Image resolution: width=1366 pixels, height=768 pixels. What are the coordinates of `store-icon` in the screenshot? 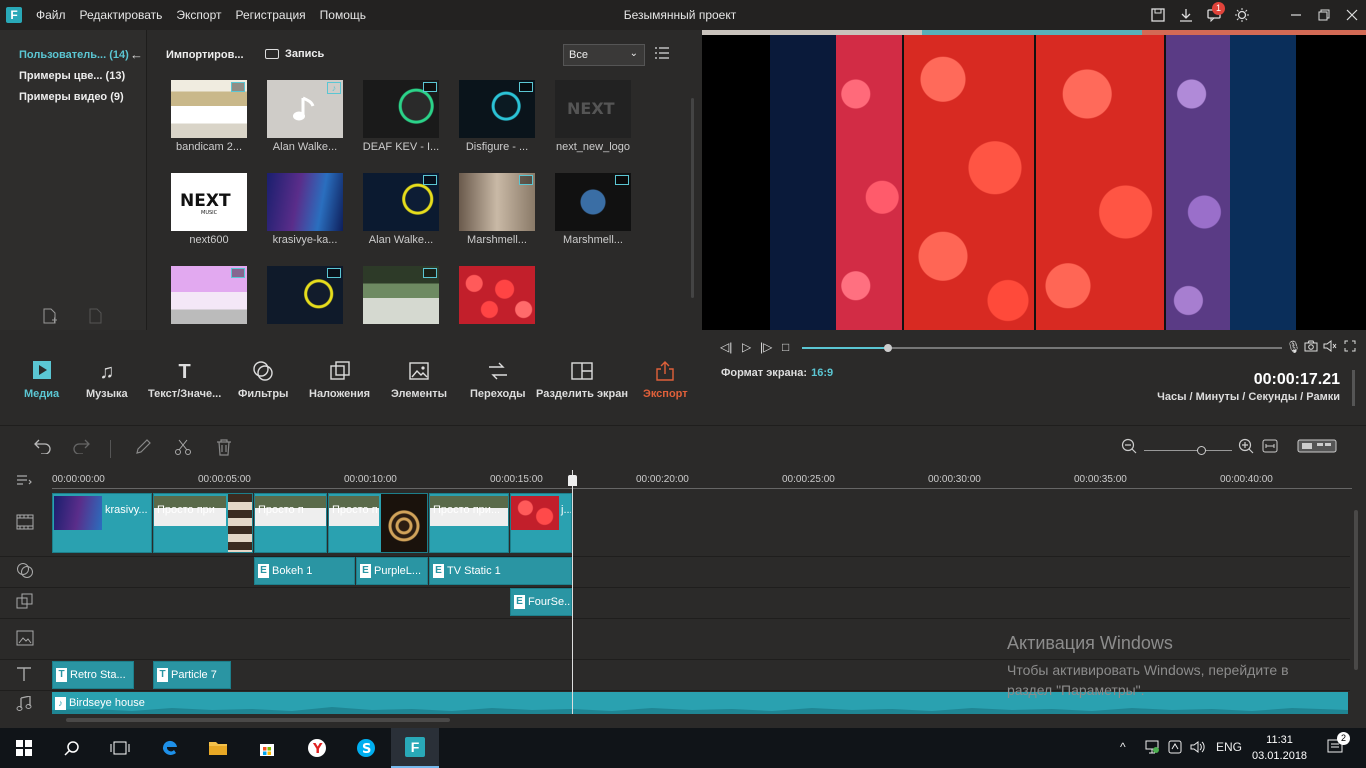 It's located at (267, 748).